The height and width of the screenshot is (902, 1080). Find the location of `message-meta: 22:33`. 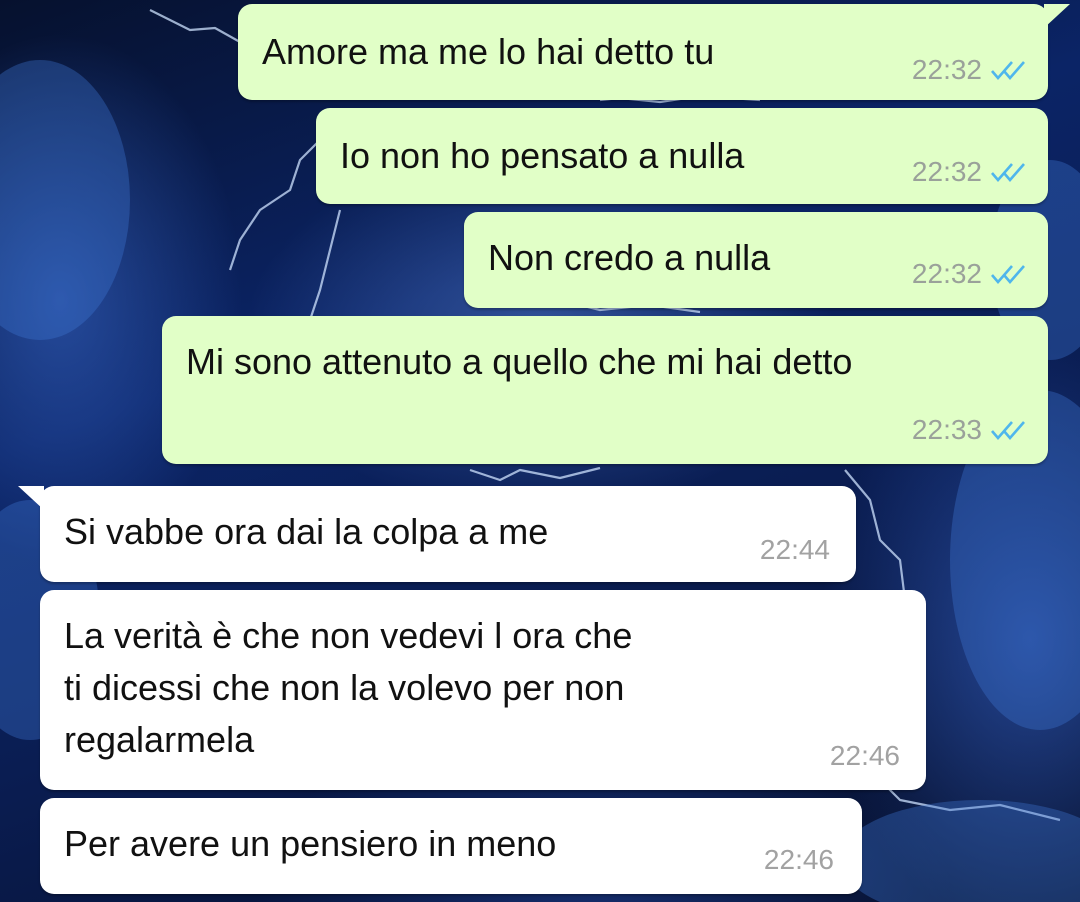

message-meta: 22:33 is located at coordinates (969, 430).